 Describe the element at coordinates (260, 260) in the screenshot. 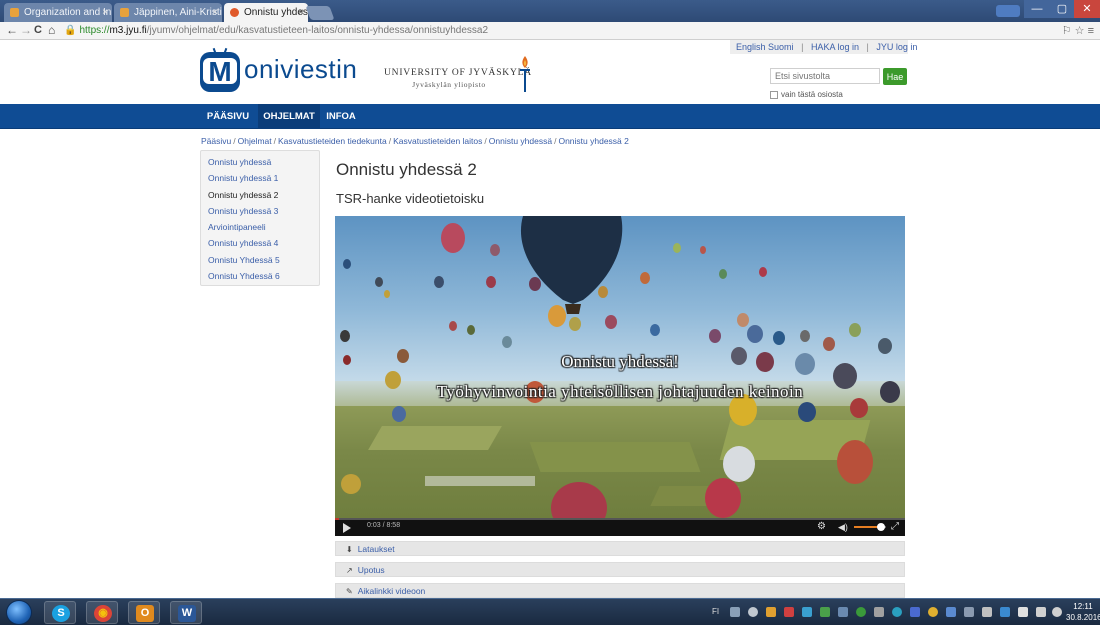

I see `sidebar-item: Onnistu Yhdessä 5` at that location.